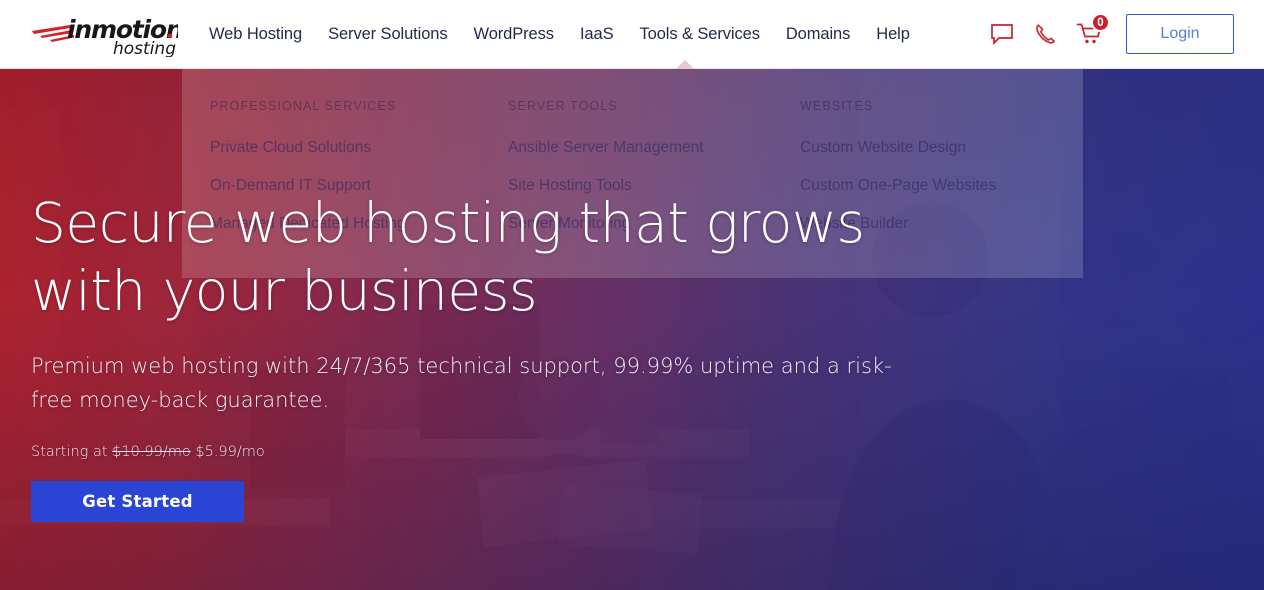 The width and height of the screenshot is (1264, 590). What do you see at coordinates (818, 34) in the screenshot?
I see `nav-item-domains: Domains` at bounding box center [818, 34].